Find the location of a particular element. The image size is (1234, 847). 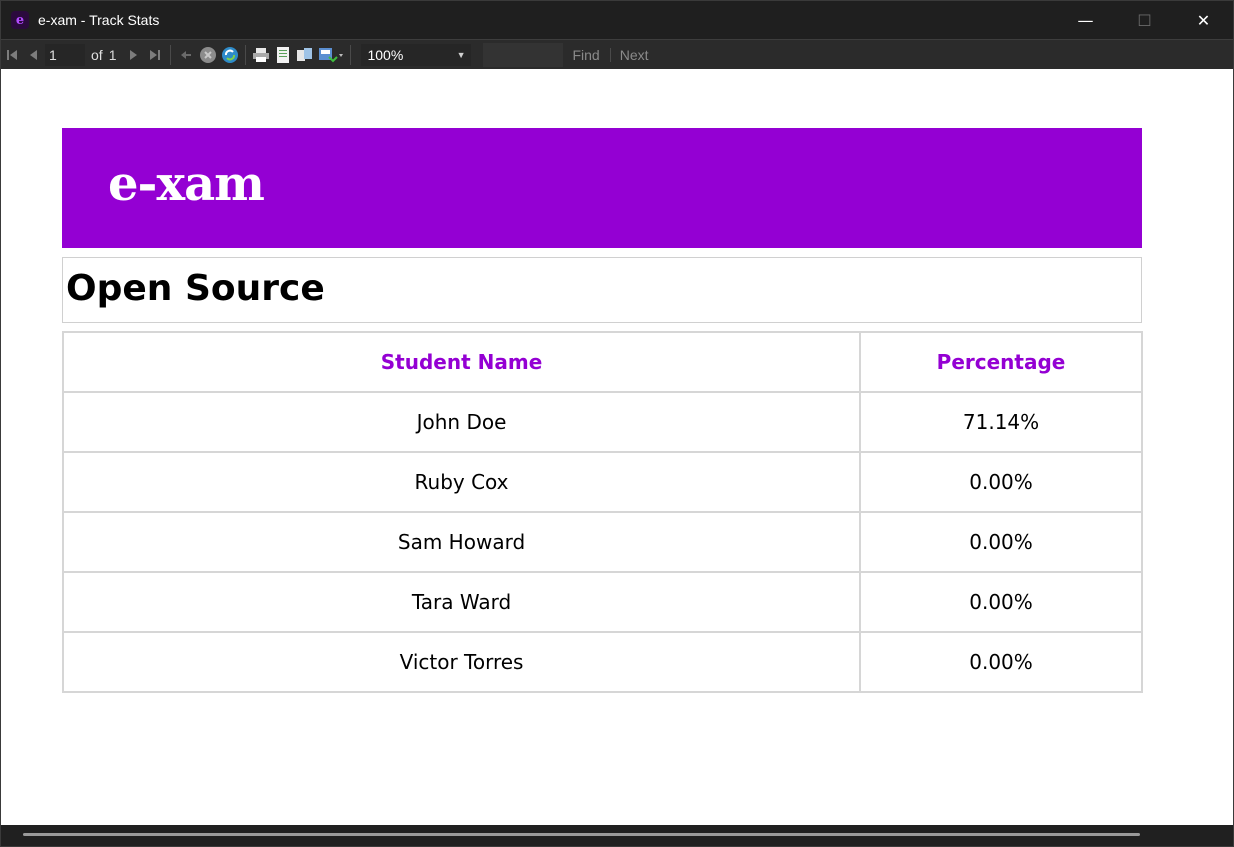

find-link: Find is located at coordinates (585, 55).